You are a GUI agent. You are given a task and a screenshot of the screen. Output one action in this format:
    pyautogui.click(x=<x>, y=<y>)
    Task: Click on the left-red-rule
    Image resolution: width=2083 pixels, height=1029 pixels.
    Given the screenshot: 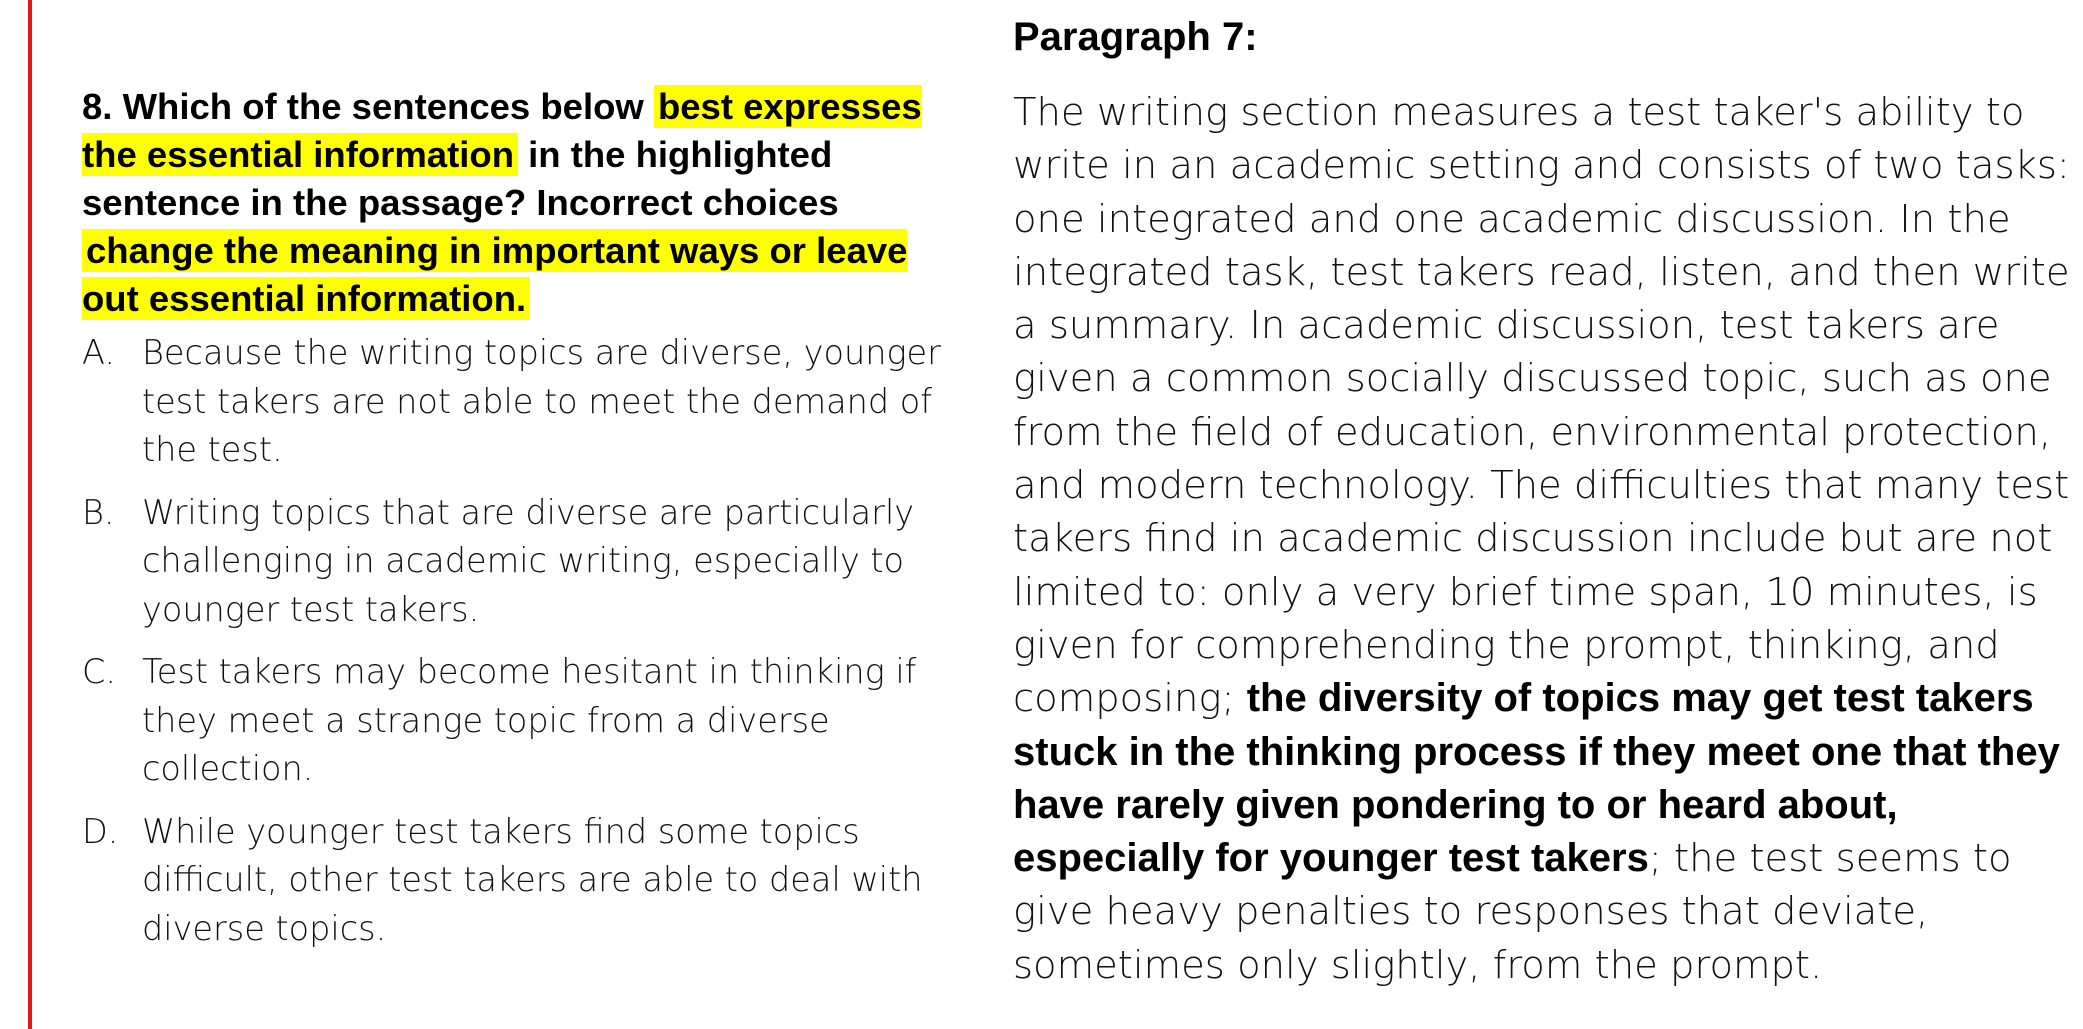 What is the action you would take?
    pyautogui.click(x=30, y=514)
    